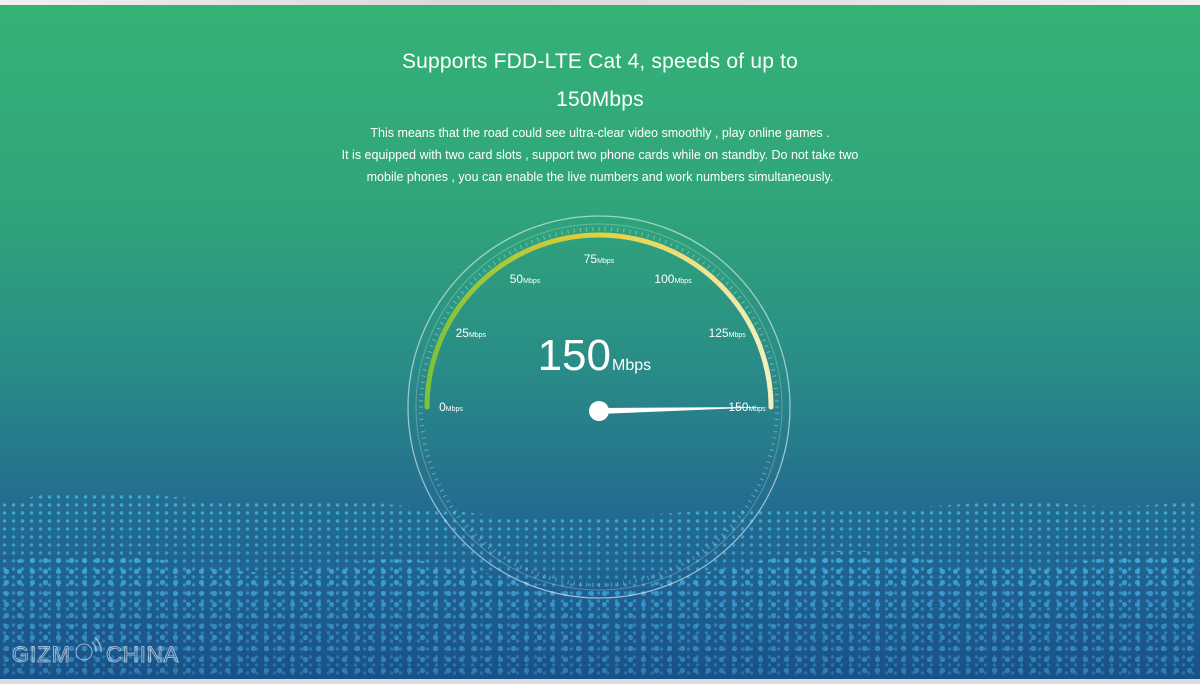 The height and width of the screenshot is (684, 1200). I want to click on wifi-signal-icon, so click(88, 649).